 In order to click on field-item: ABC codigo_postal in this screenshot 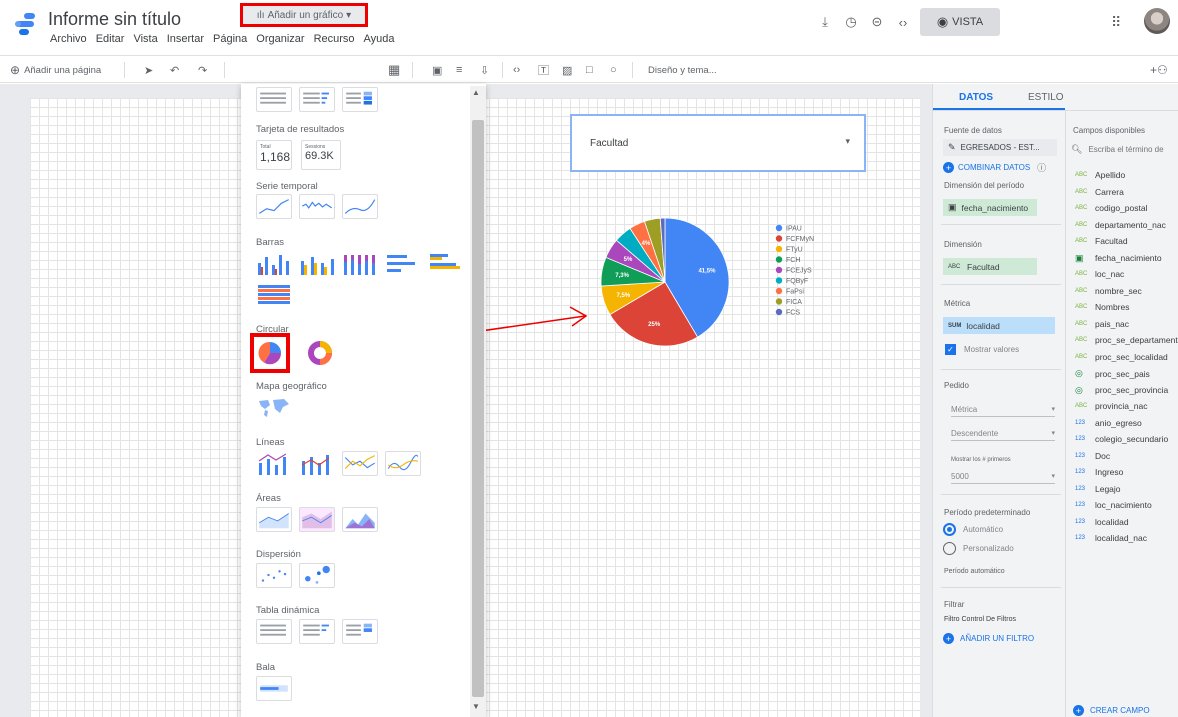, I will do `click(1111, 208)`.